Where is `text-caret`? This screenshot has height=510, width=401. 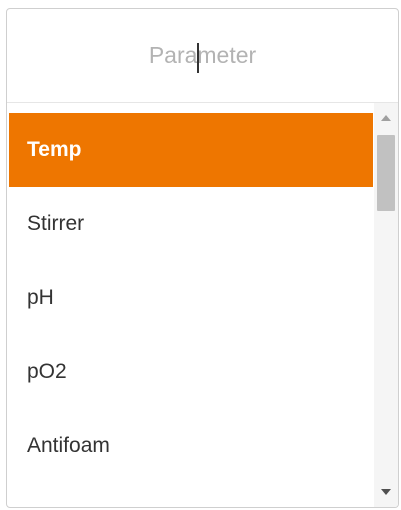
text-caret is located at coordinates (198, 58).